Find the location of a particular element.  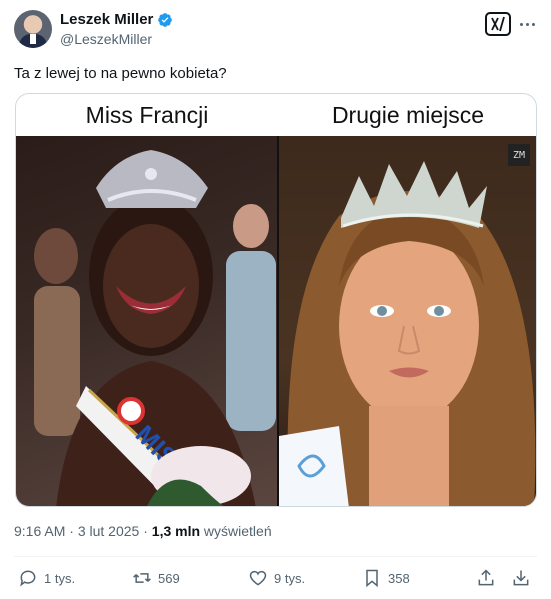

left-caption: Miss Francji is located at coordinates (147, 114).